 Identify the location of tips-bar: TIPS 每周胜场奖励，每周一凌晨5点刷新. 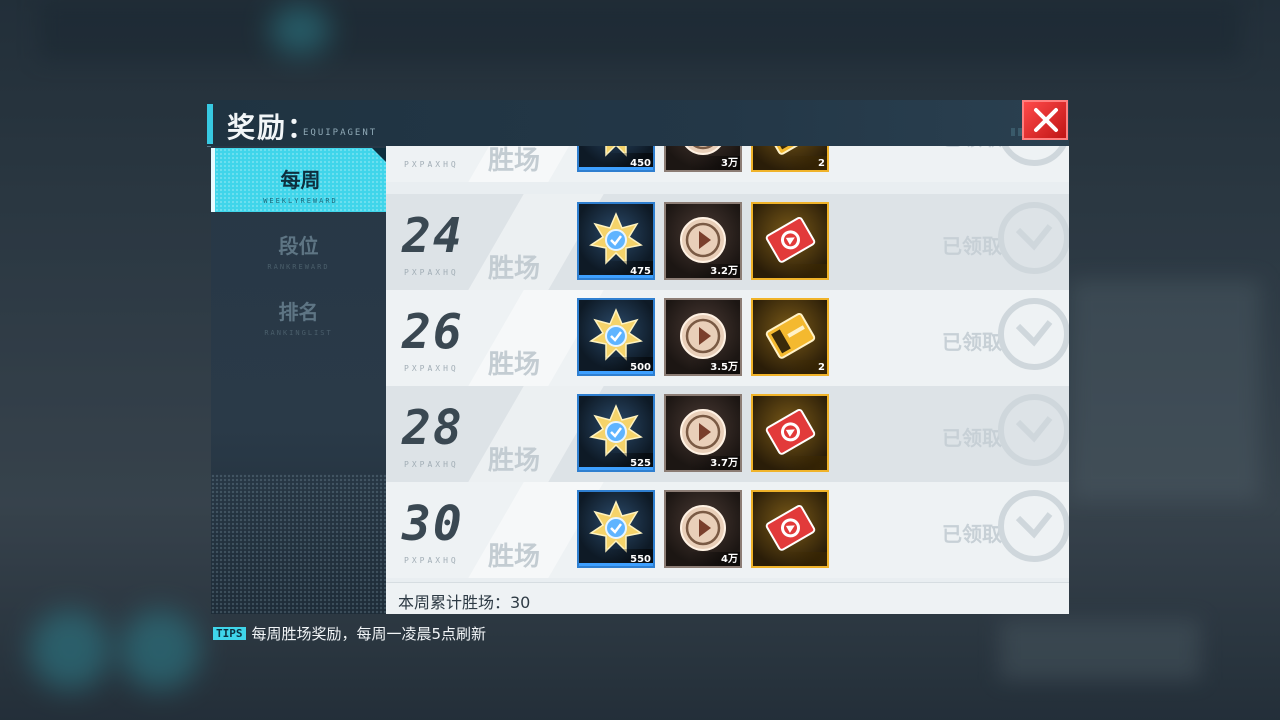
(349, 633).